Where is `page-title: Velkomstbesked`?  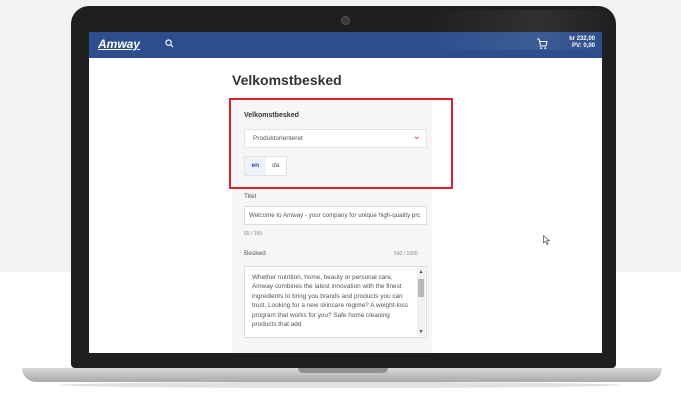 page-title: Velkomstbesked is located at coordinates (287, 80).